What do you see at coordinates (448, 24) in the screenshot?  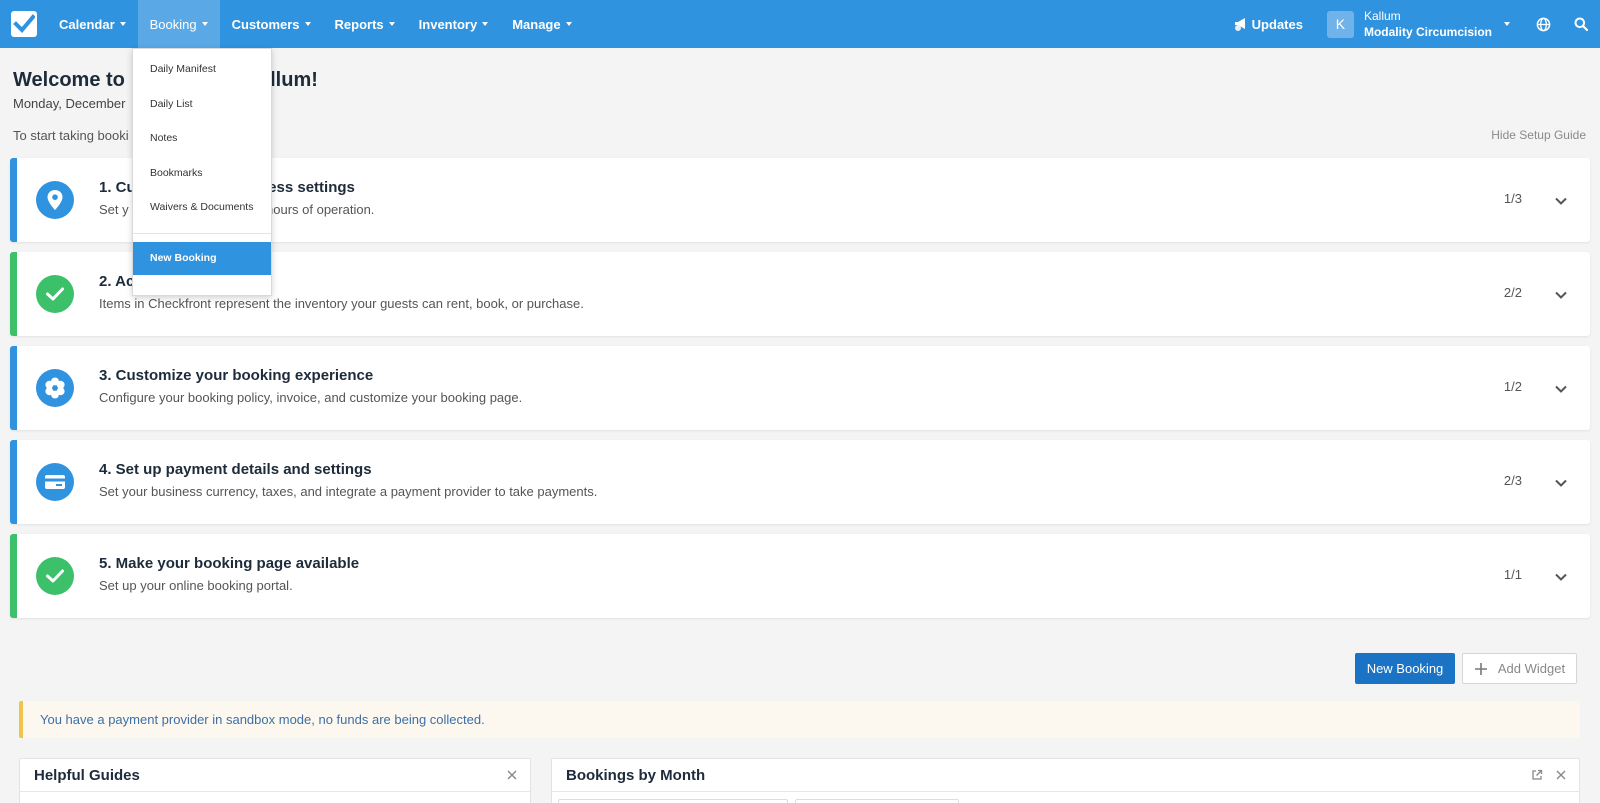 I see `nav-inventory-label: Inventory` at bounding box center [448, 24].